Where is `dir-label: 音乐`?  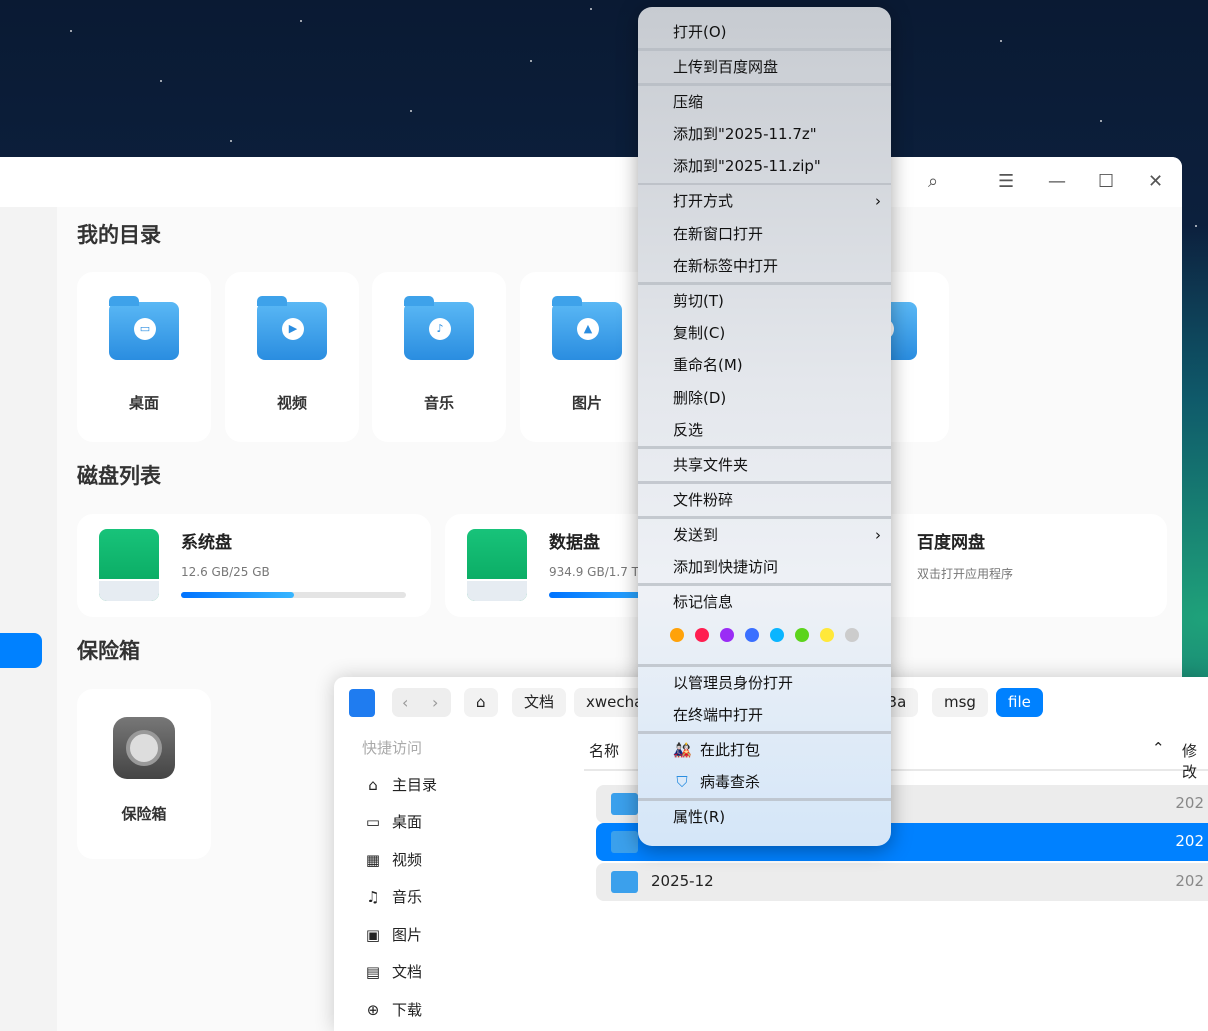 dir-label: 音乐 is located at coordinates (438, 403).